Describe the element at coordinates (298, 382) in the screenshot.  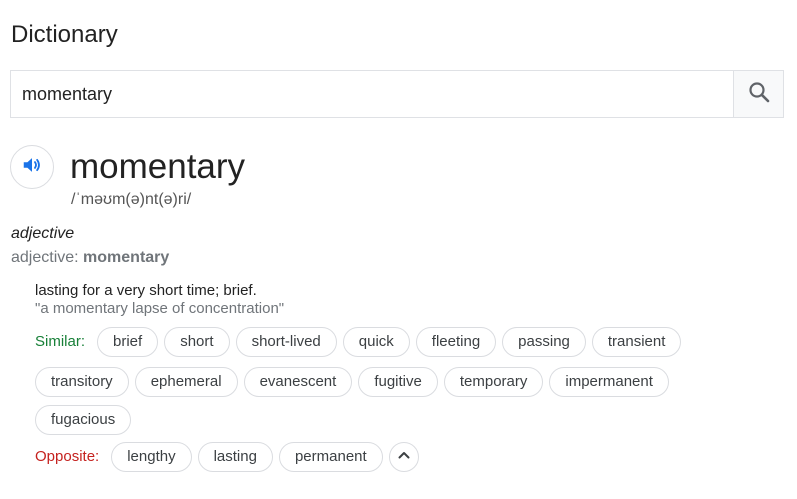
I see `similar-chip: evanescent` at that location.